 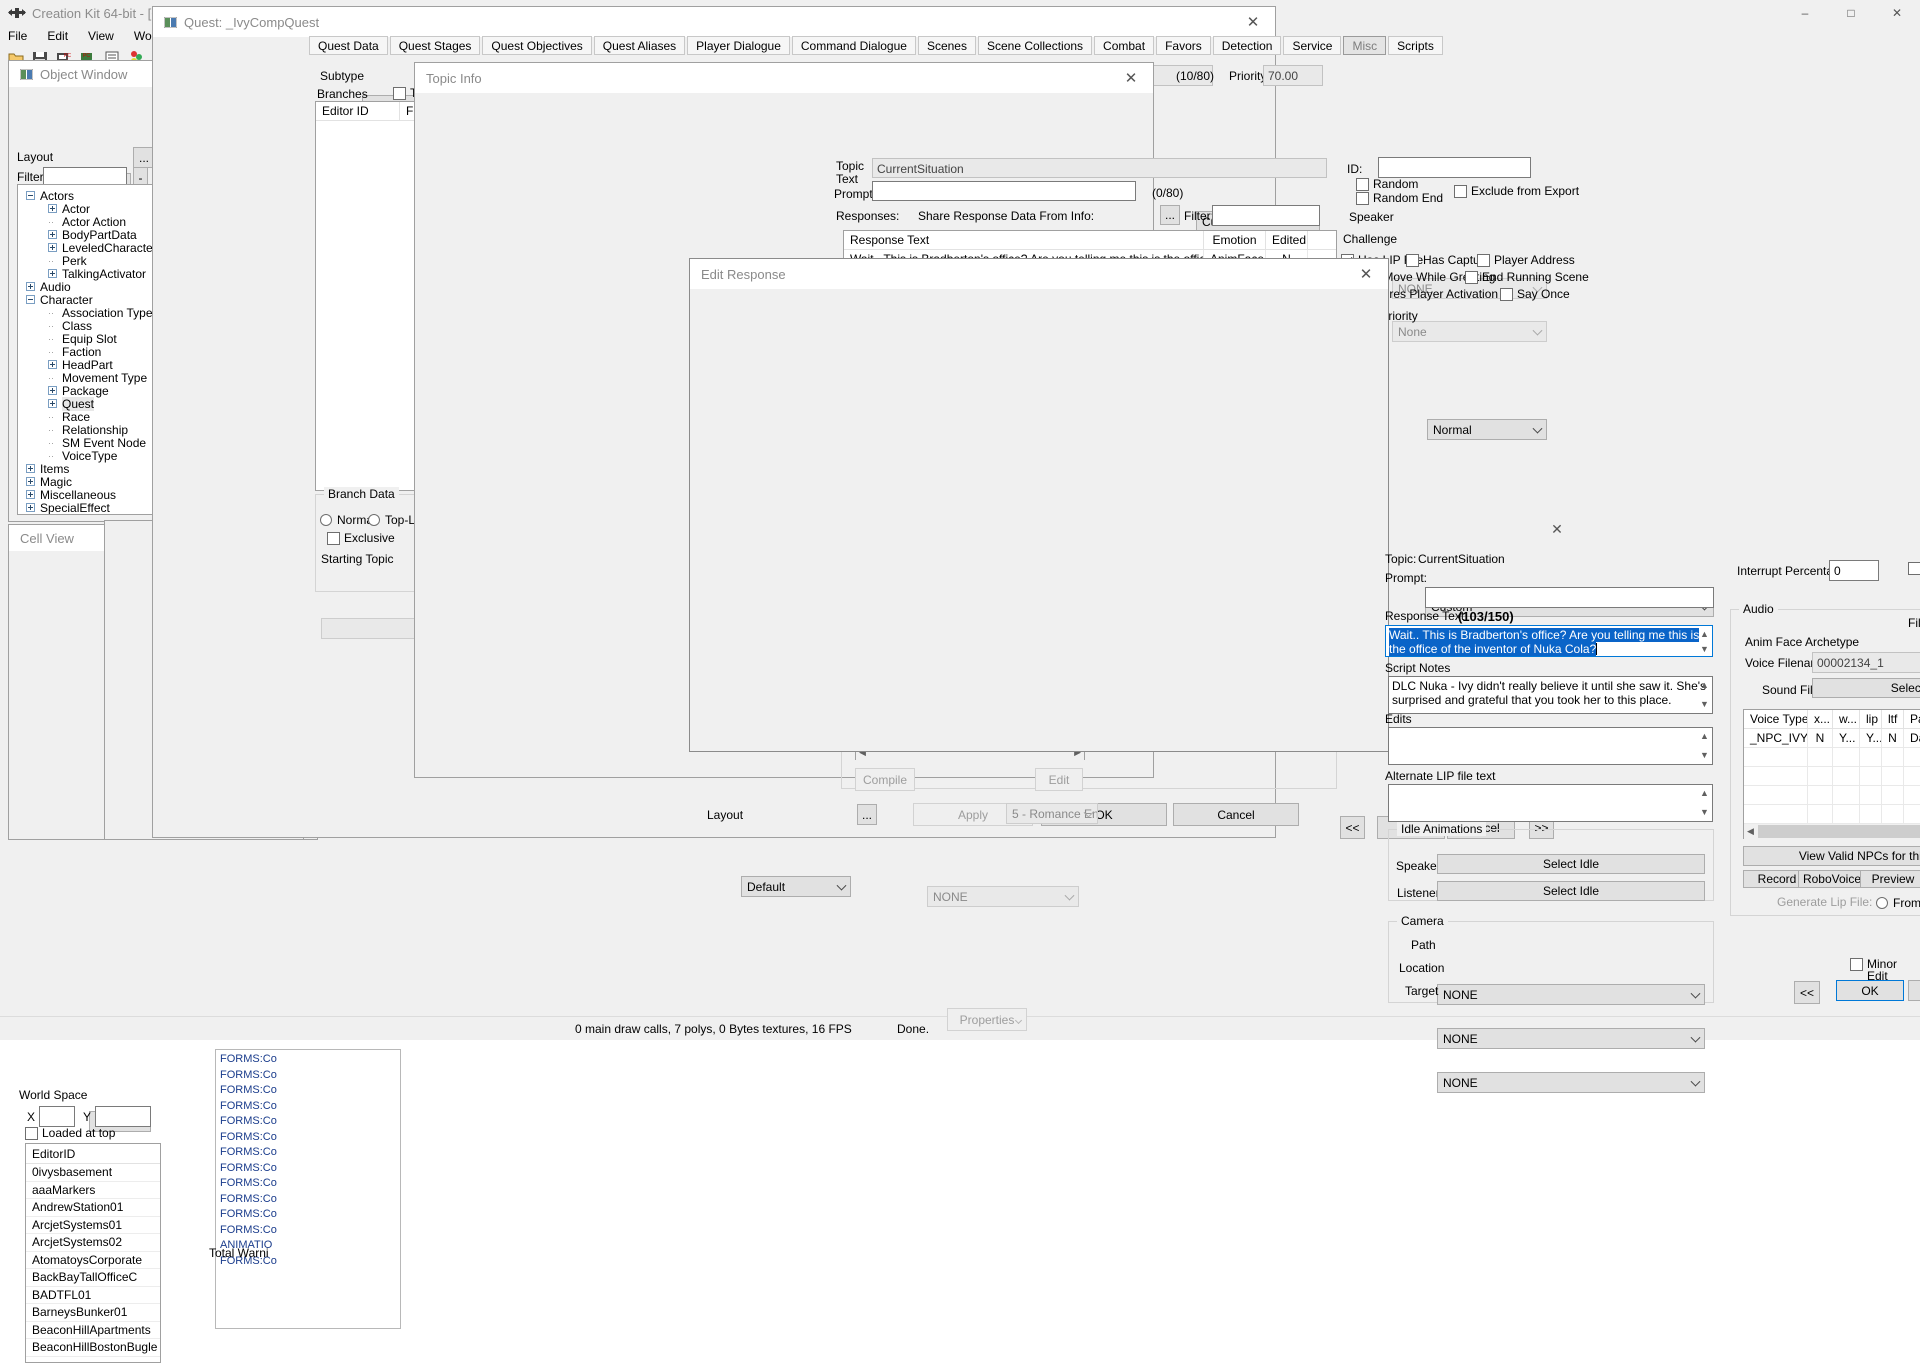 I want to click on quest-tab-command-dialogue: Command Dialogue, so click(x=853, y=45).